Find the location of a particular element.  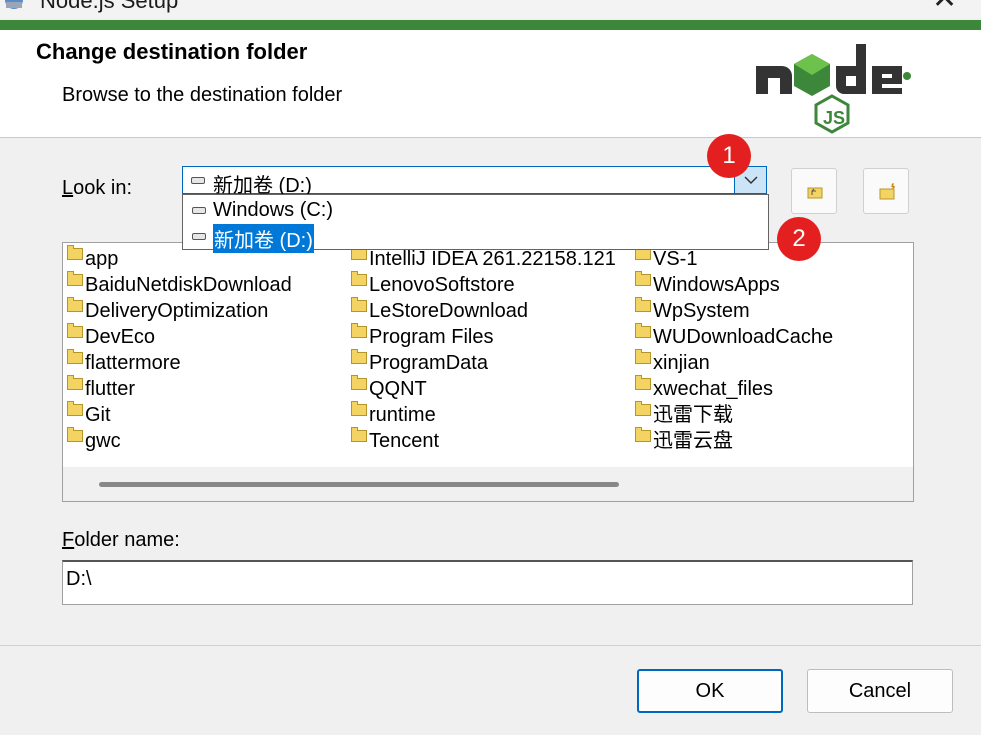

look-in-accel: L is located at coordinates (68, 188).